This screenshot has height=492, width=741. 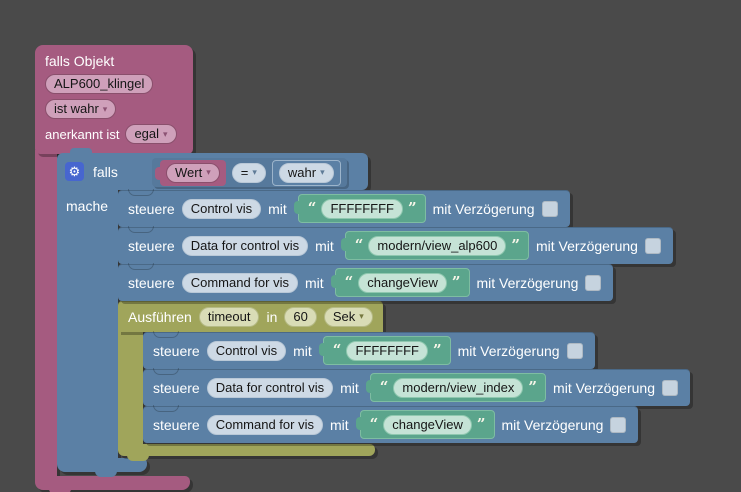 I want to click on if-block-do-spine: mache, so click(x=87, y=324).